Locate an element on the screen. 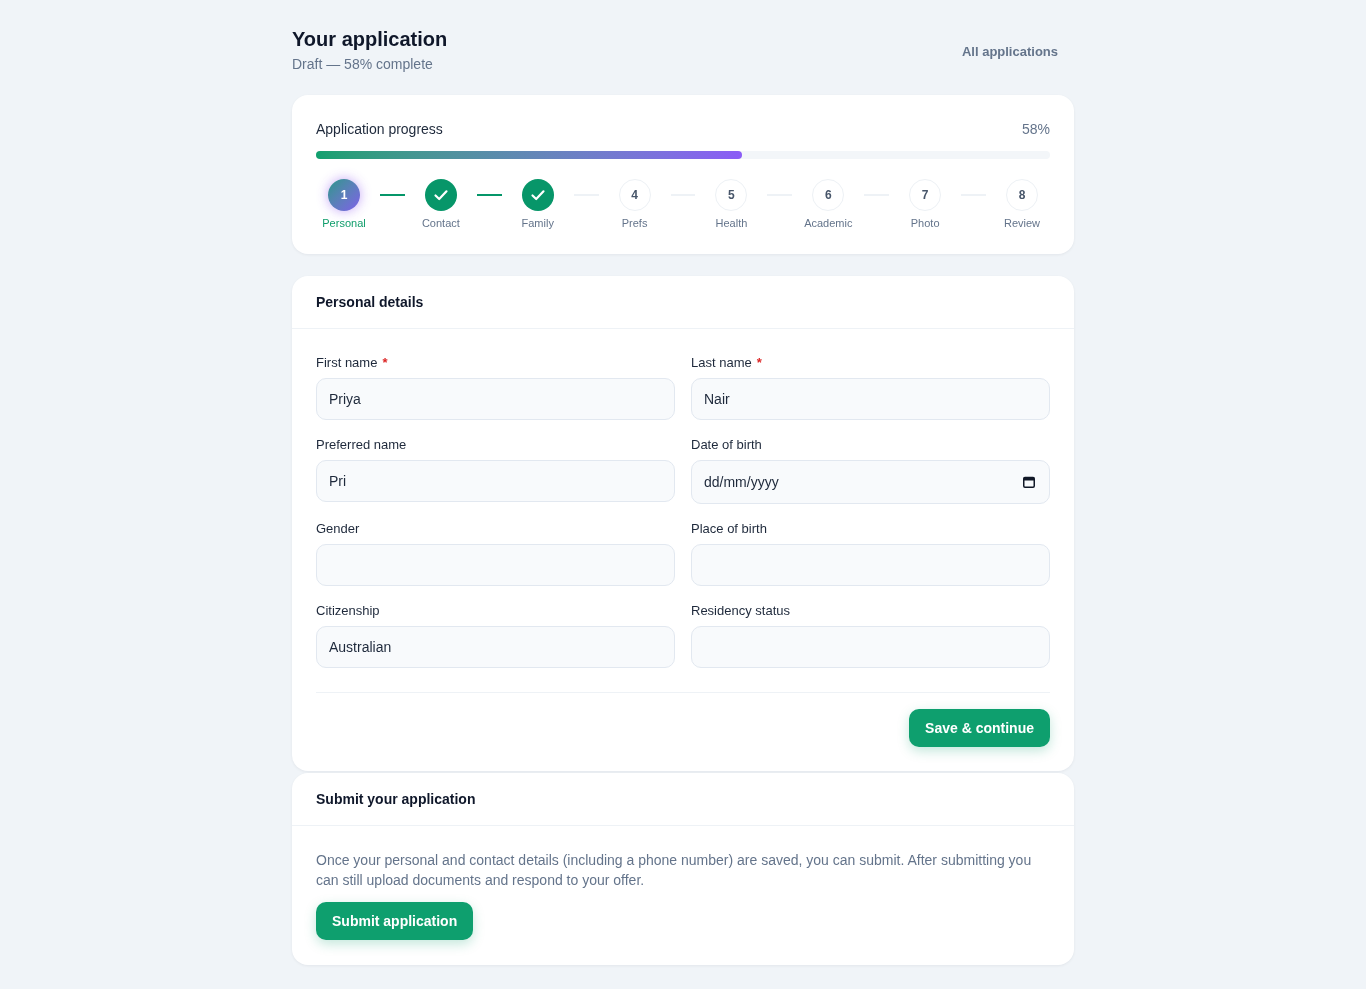 Image resolution: width=1366 pixels, height=989 pixels. field-label: First name is located at coordinates (347, 363).